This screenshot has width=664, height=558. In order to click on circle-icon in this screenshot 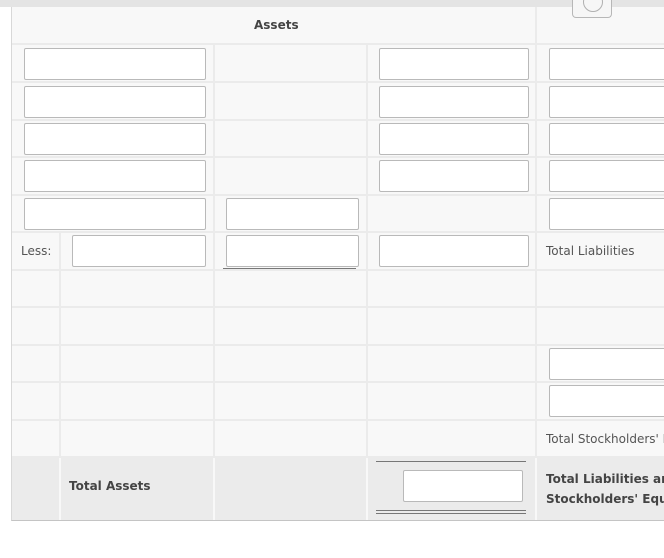, I will do `click(593, 6)`.